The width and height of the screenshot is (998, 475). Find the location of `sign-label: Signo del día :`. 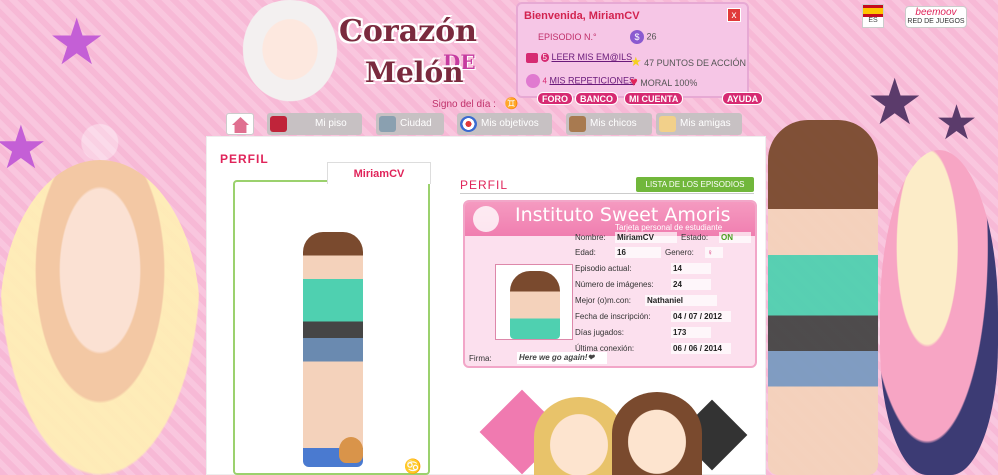

sign-label: Signo del día : is located at coordinates (464, 104).